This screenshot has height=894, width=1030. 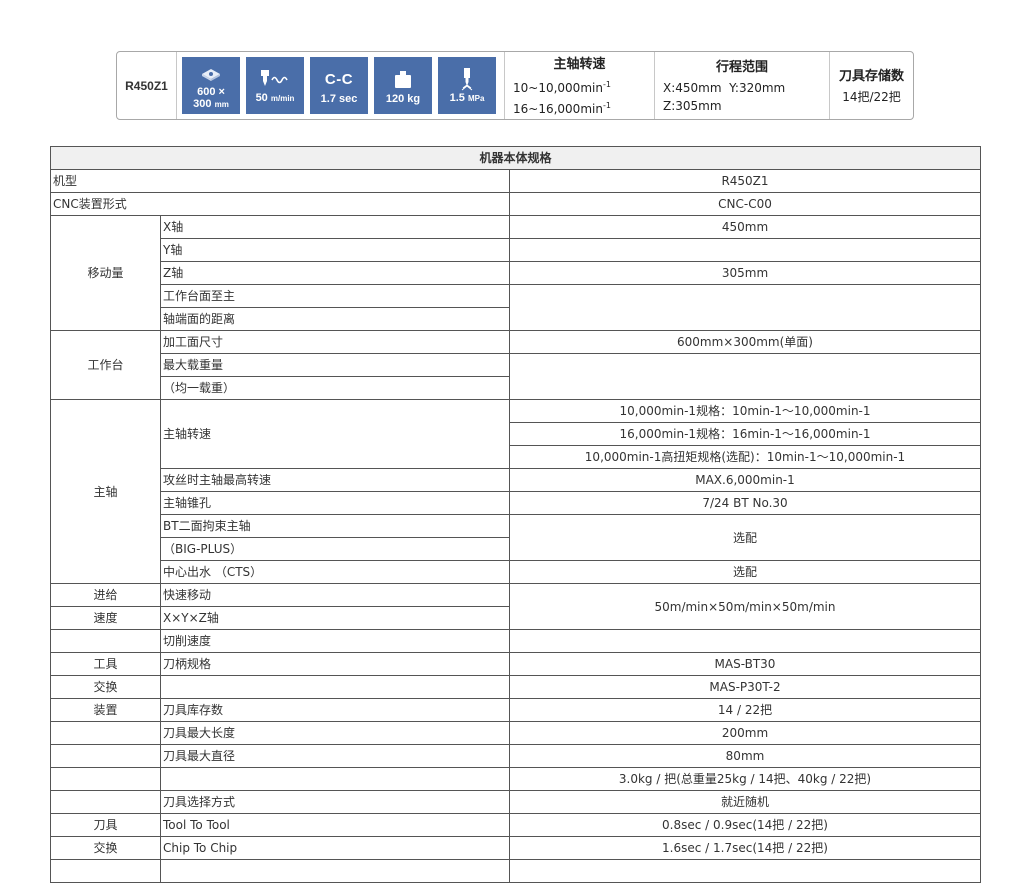 I want to click on table-size-line1: 600 ×, so click(x=211, y=92).